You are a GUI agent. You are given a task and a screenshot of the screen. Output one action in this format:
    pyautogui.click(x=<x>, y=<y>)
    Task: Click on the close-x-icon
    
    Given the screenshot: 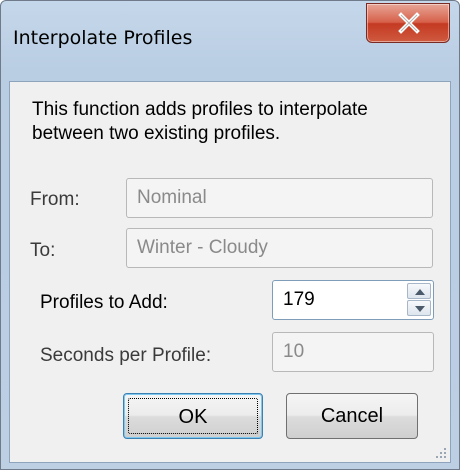 What is the action you would take?
    pyautogui.click(x=409, y=23)
    